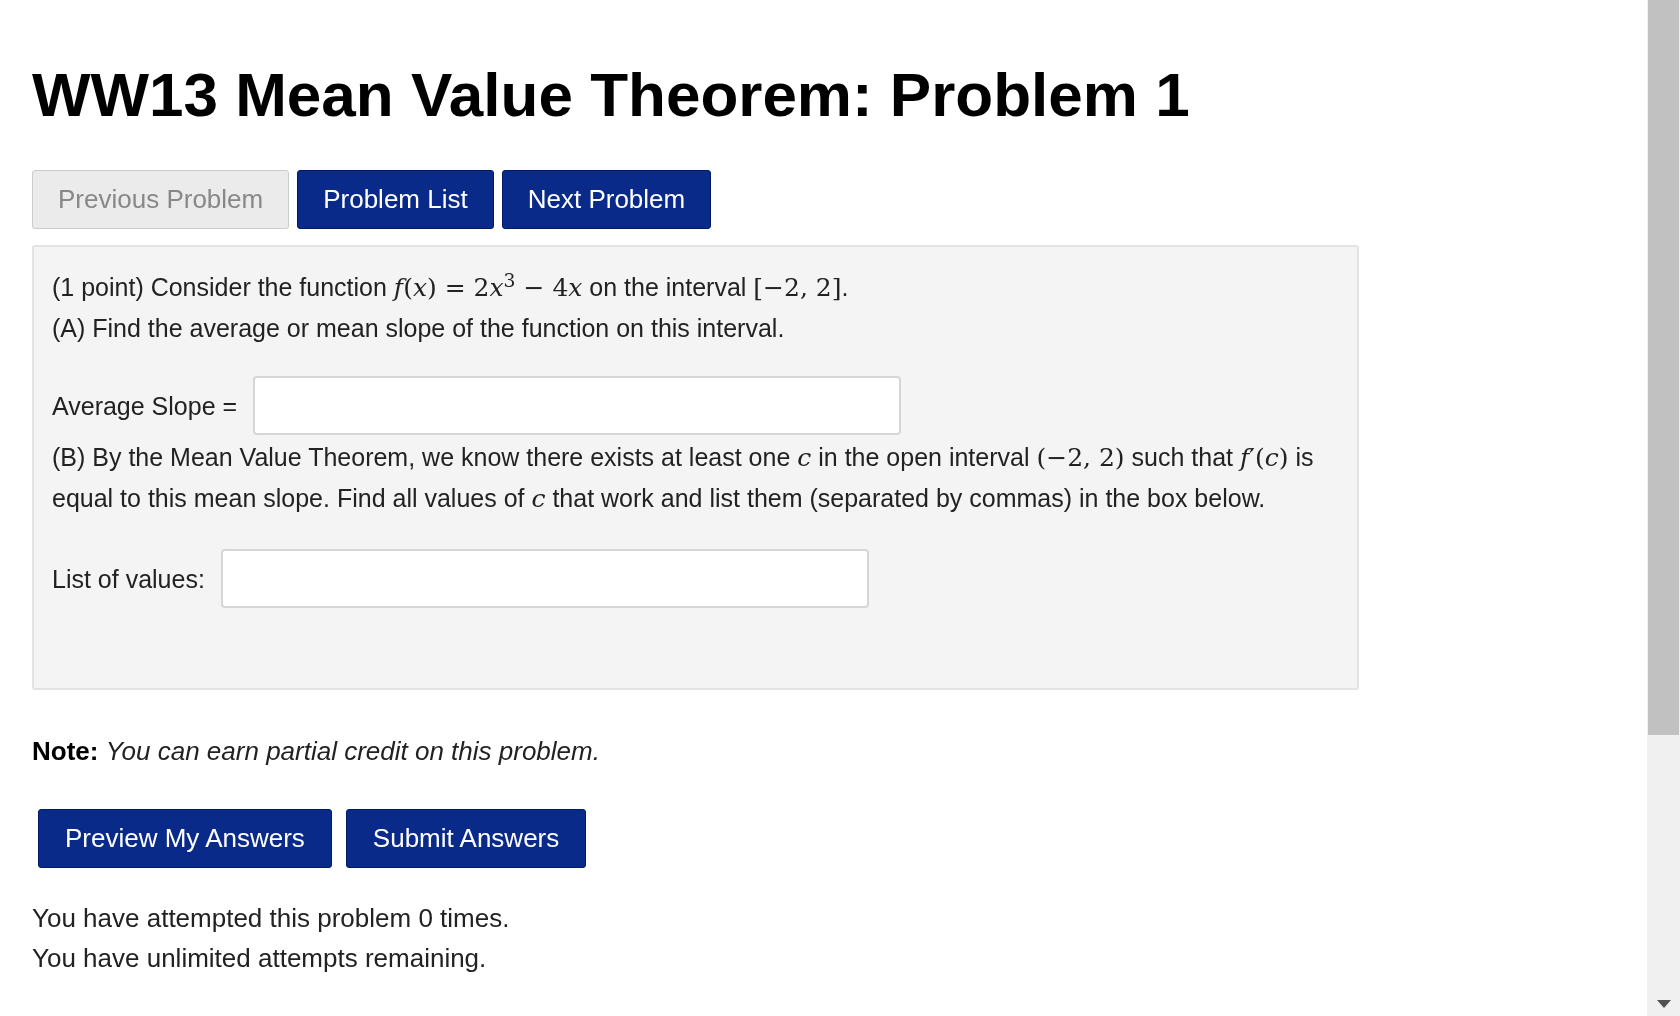 The image size is (1680, 1016). I want to click on scroll-down-icon, so click(1663, 1004).